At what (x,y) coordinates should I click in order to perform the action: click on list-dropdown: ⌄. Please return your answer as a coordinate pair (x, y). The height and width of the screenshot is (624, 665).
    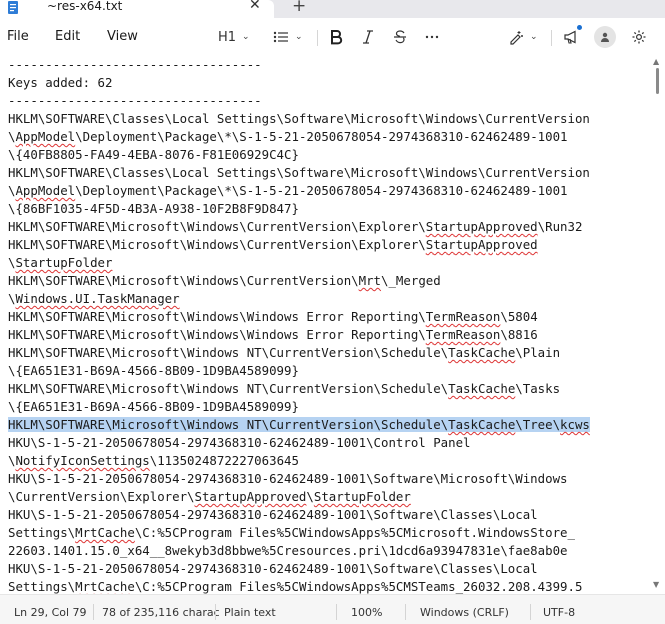
    Looking at the image, I should click on (288, 37).